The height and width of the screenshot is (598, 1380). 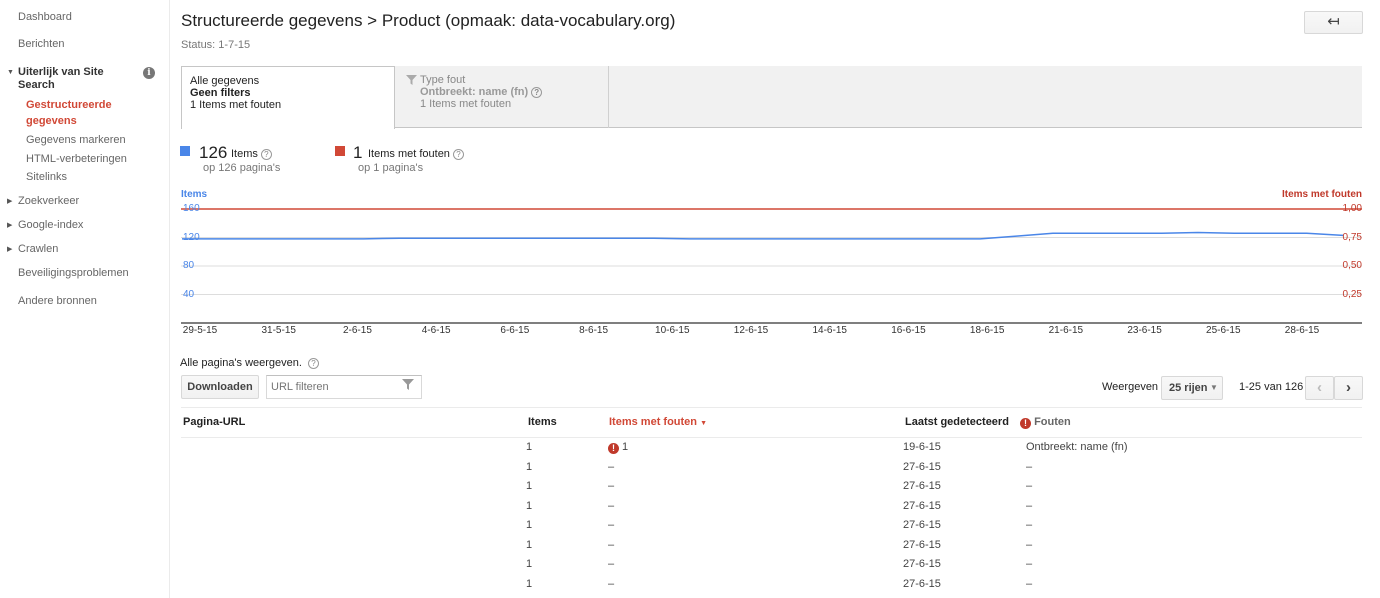 I want to click on show-label: Weergeven, so click(x=1130, y=387).